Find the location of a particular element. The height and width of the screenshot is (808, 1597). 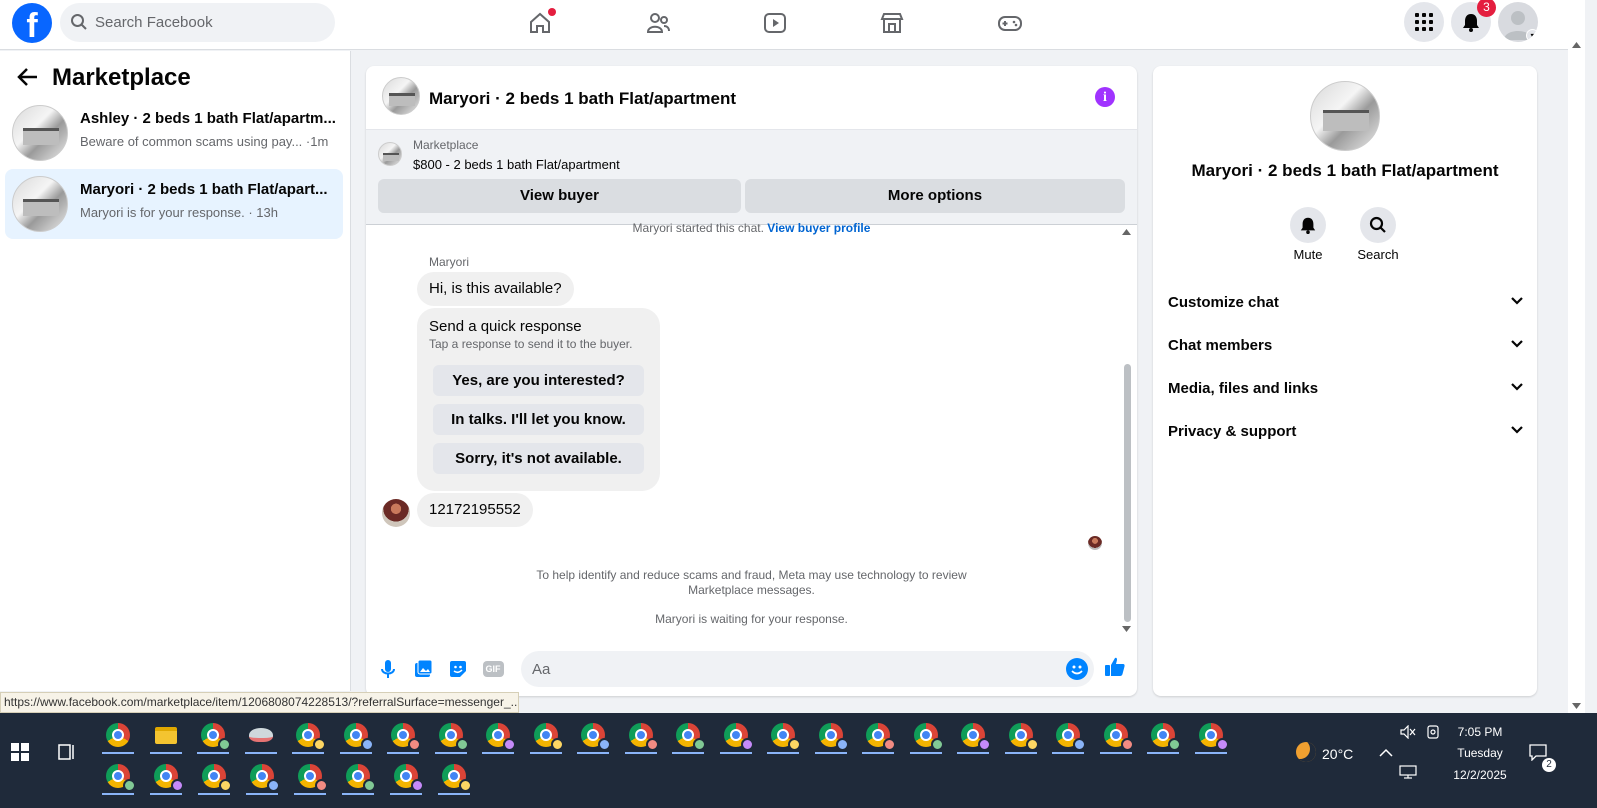

weather-temp: 20°C is located at coordinates (1337, 754).